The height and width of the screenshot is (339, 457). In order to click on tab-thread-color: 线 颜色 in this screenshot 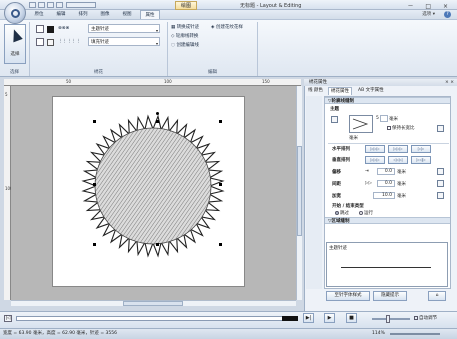, I will do `click(315, 91)`.